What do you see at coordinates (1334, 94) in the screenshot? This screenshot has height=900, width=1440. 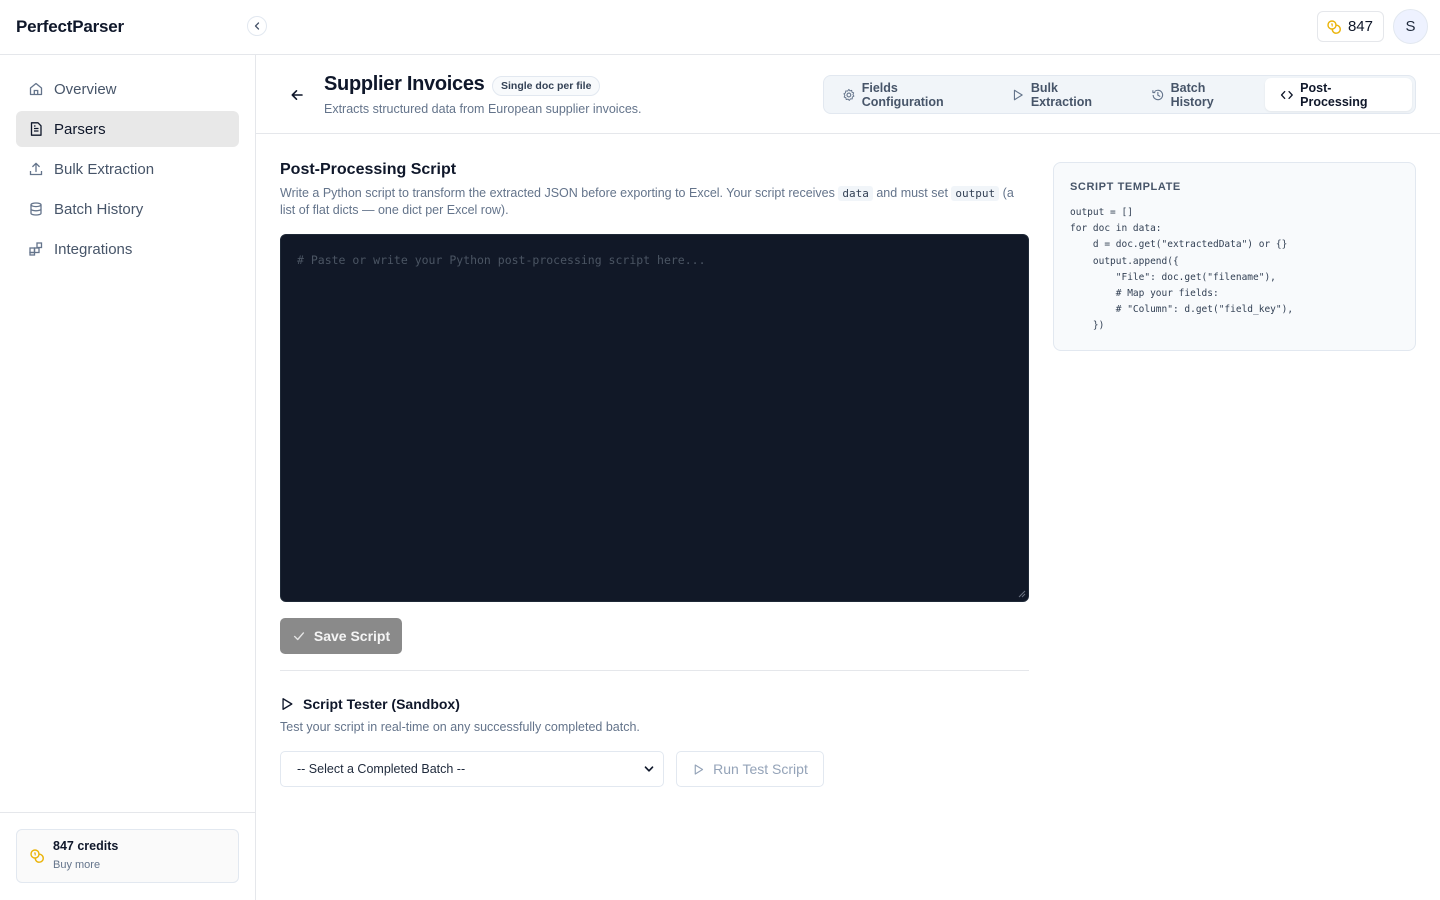 I see `tab-label: Post-Processing` at bounding box center [1334, 94].